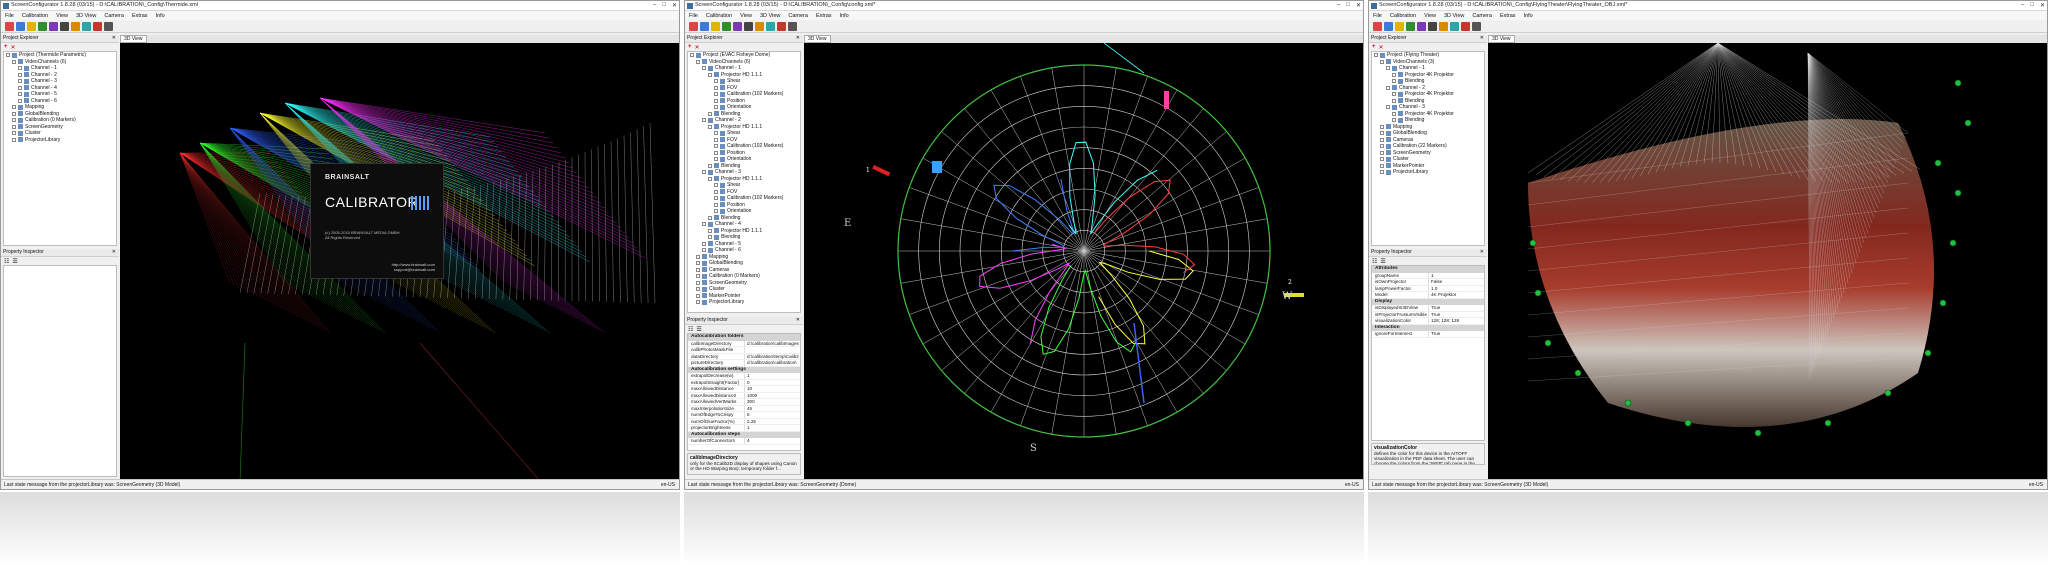 The width and height of the screenshot is (2048, 579). I want to click on property-value: 5, so click(772, 415).